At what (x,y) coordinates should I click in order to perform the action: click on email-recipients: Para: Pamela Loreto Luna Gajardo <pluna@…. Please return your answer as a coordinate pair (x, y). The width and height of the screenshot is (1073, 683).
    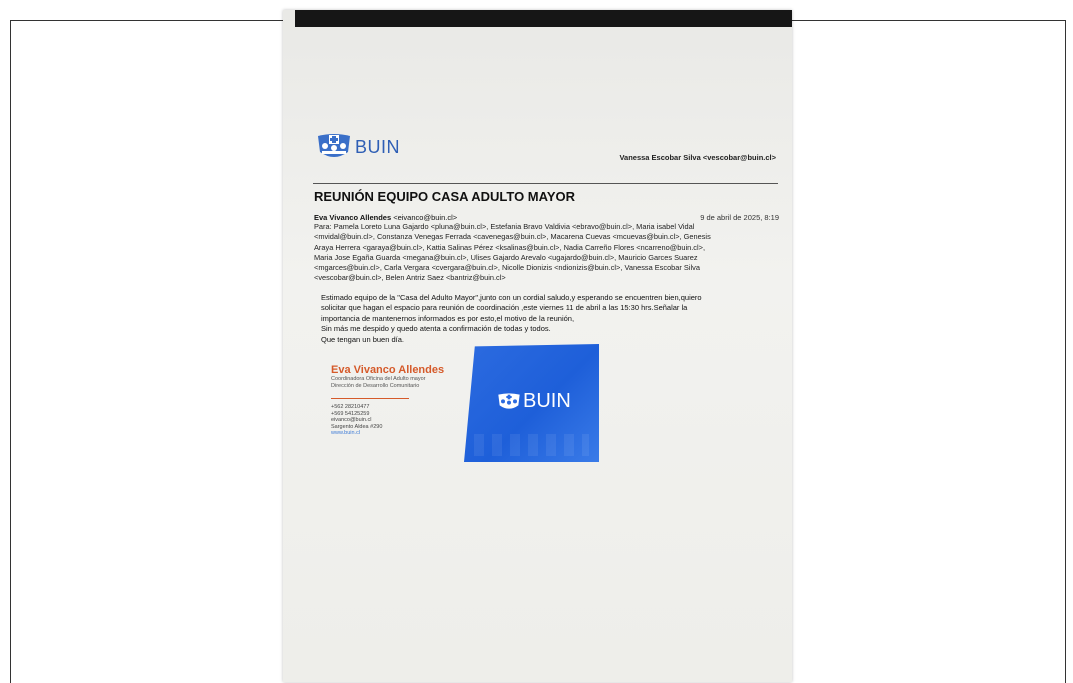
    Looking at the image, I should click on (546, 253).